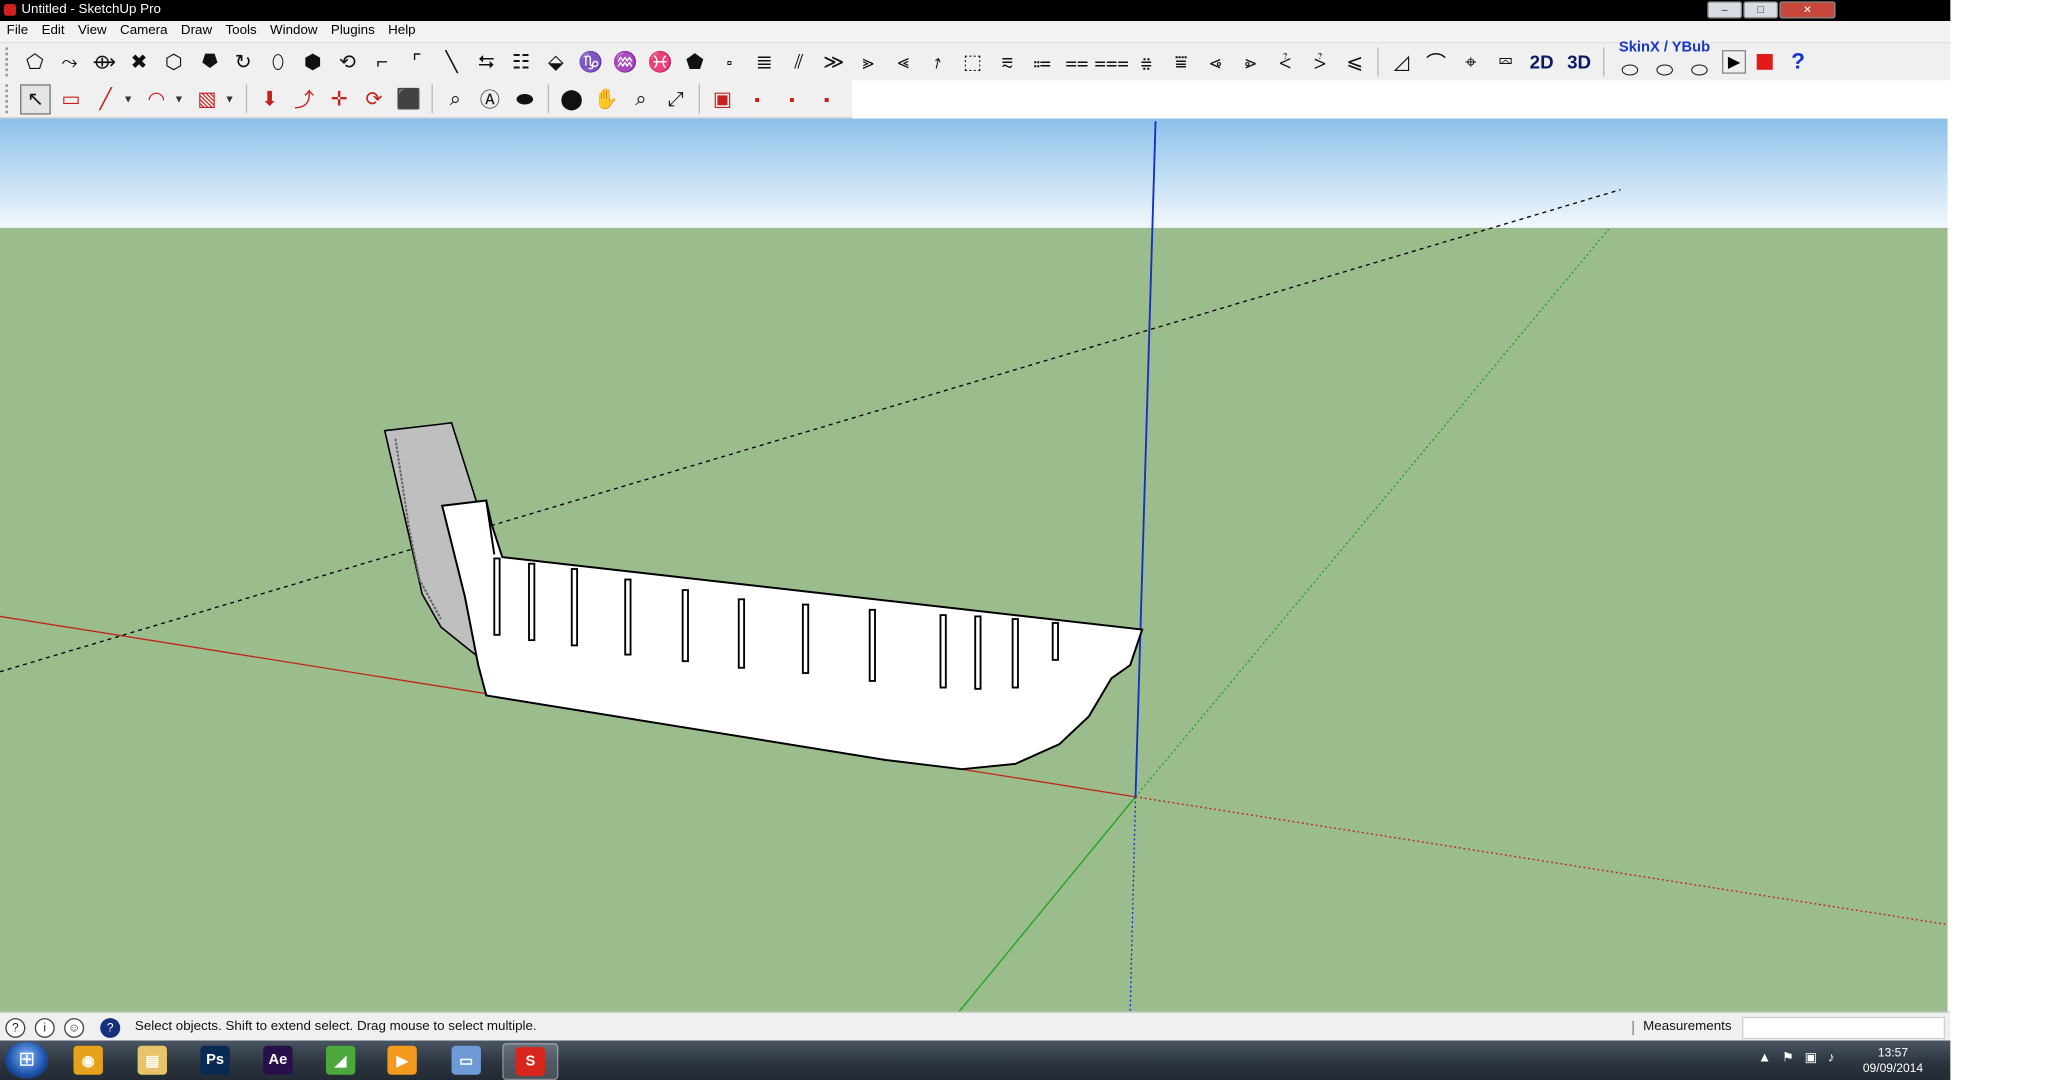 The height and width of the screenshot is (1080, 2064). What do you see at coordinates (1764, 1058) in the screenshot?
I see `show-hidden-icons-icon: ▲` at bounding box center [1764, 1058].